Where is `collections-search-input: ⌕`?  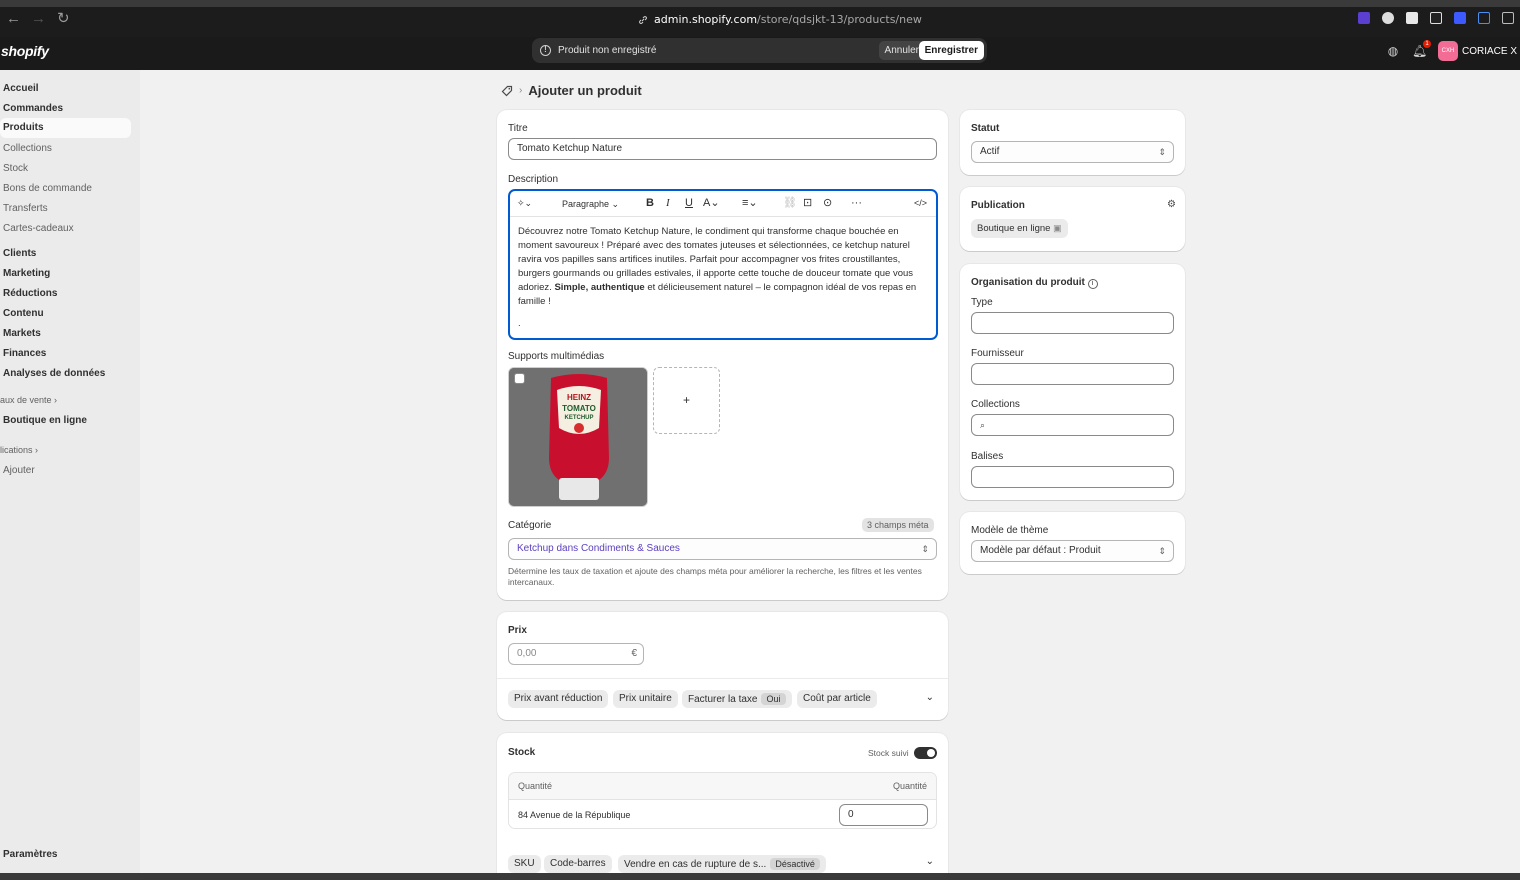
collections-search-input: ⌕ is located at coordinates (1072, 425).